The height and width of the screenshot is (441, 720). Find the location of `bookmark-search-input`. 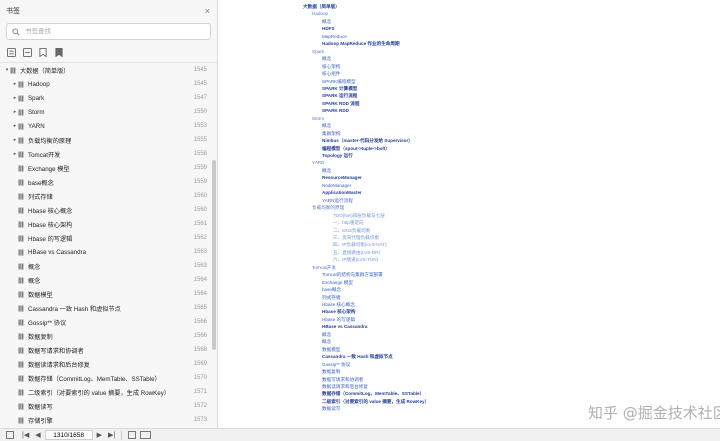

bookmark-search-input is located at coordinates (110, 31).